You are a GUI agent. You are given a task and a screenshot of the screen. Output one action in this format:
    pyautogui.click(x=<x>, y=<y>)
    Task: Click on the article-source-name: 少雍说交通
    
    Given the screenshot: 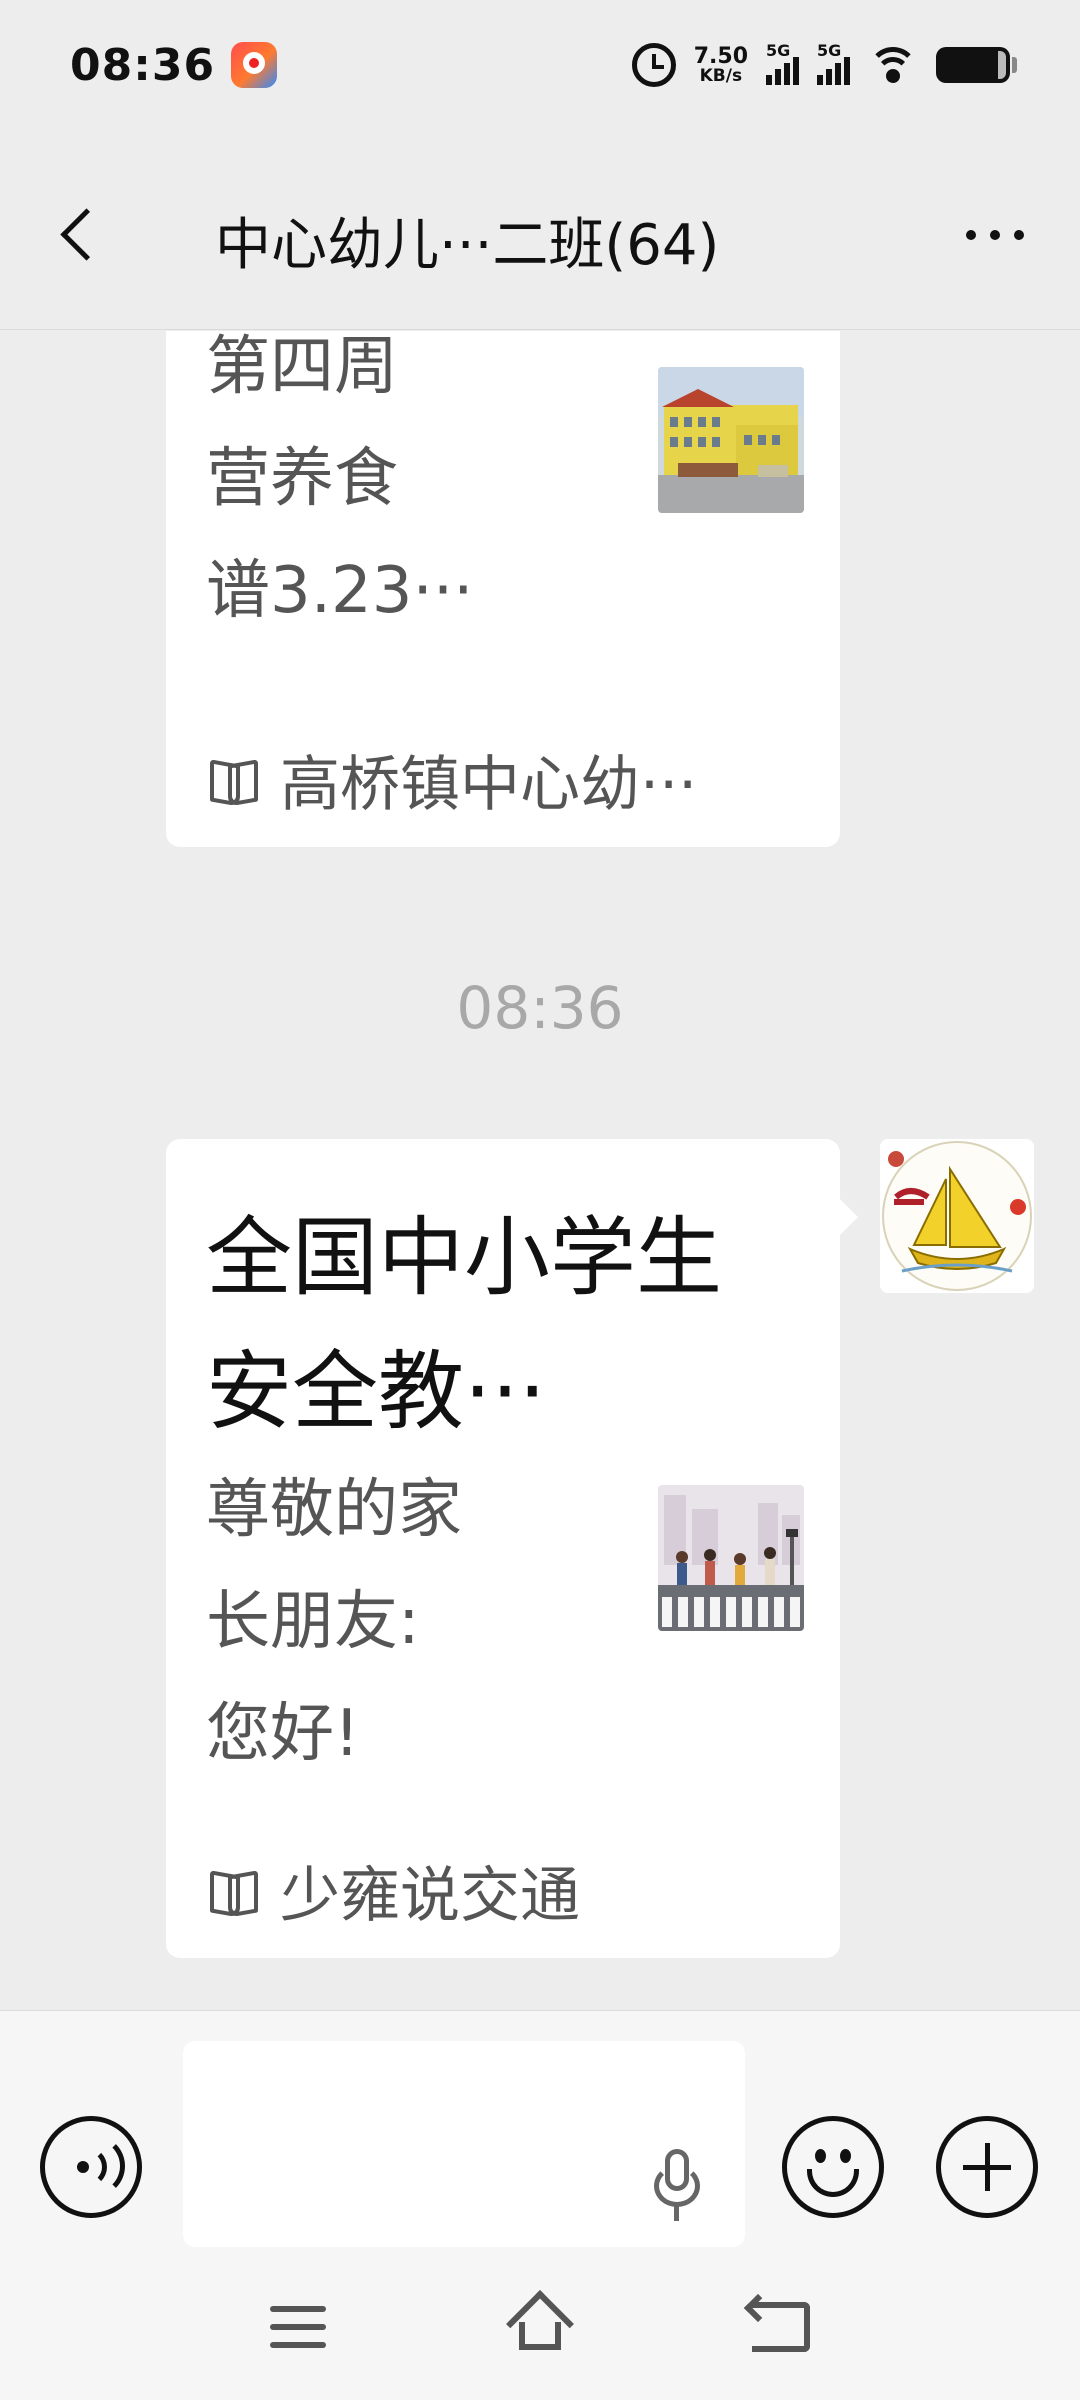 What is the action you would take?
    pyautogui.click(x=430, y=1896)
    